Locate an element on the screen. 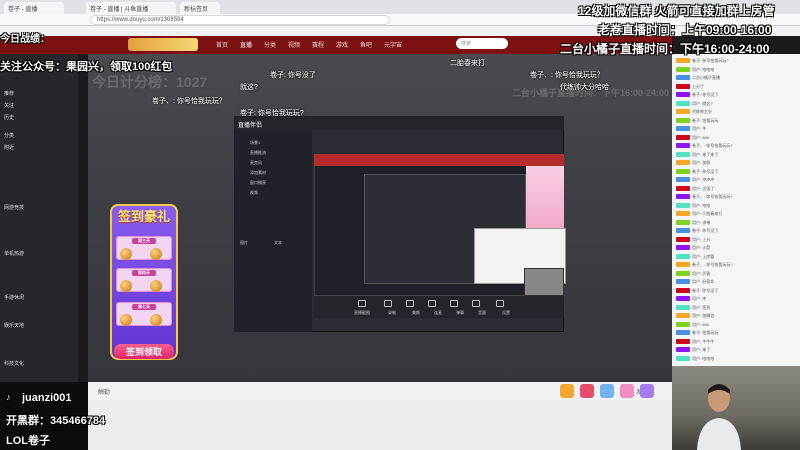 Image resolution: width=800 pixels, height=450 pixels. toolbar-label: 美颜 is located at coordinates (416, 313).